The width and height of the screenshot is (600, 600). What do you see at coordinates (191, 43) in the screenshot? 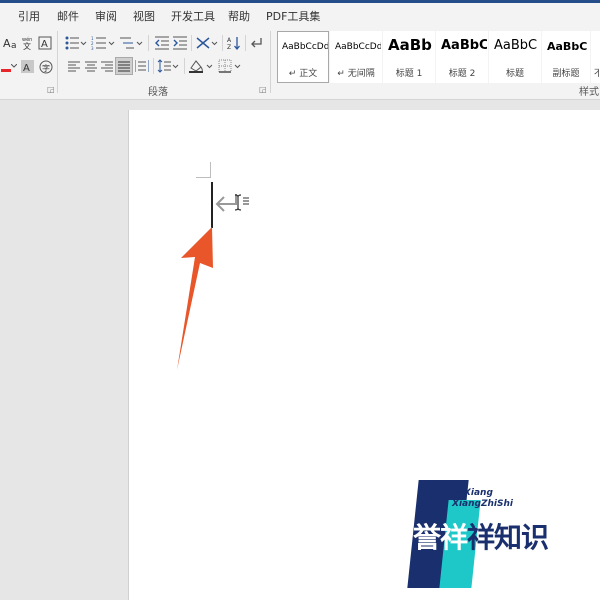
I see `separator-indent` at bounding box center [191, 43].